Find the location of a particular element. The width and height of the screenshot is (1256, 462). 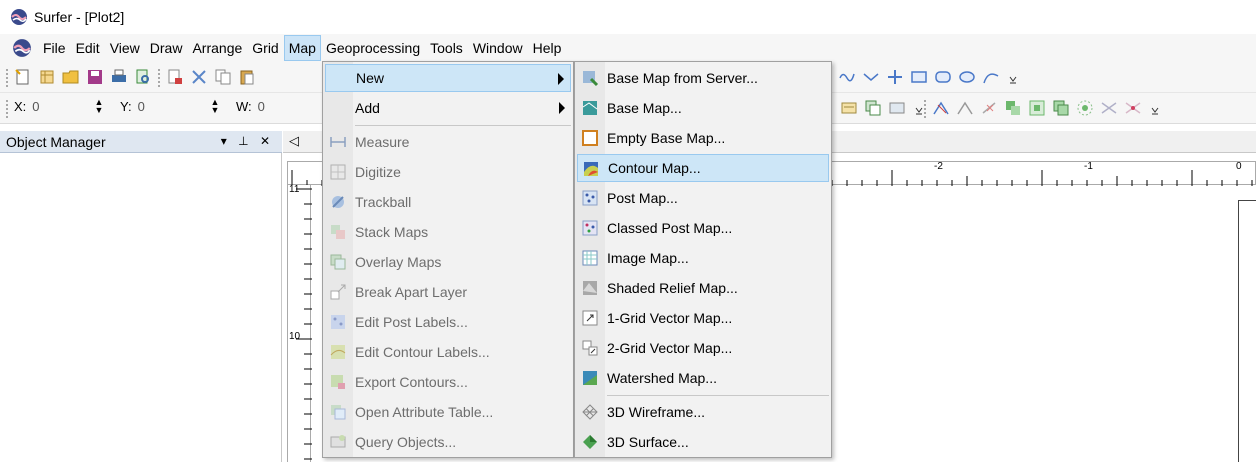

w-value: 0 is located at coordinates (261, 106).